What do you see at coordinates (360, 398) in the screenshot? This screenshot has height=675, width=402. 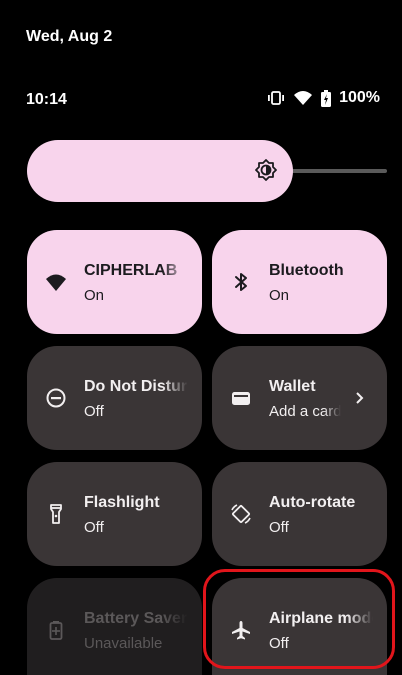 I see `chevron-right-icon` at bounding box center [360, 398].